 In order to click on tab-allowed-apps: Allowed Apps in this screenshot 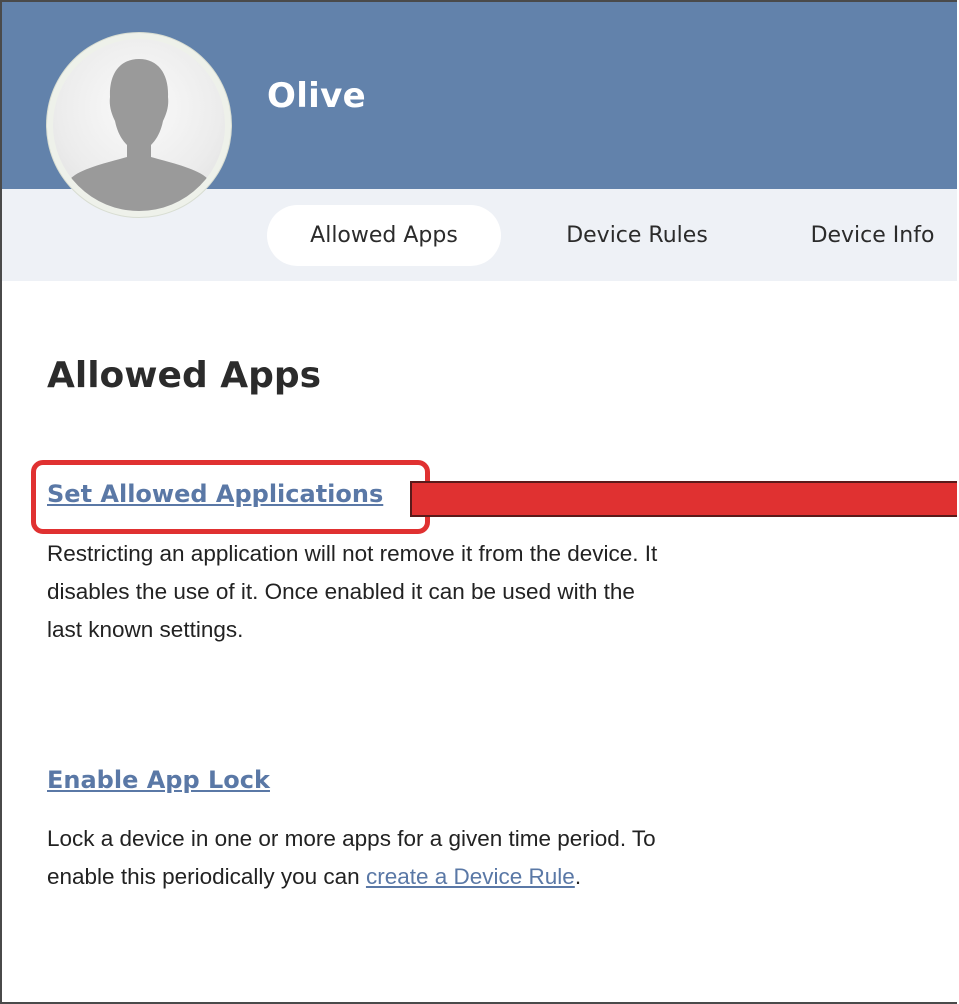, I will do `click(384, 235)`.